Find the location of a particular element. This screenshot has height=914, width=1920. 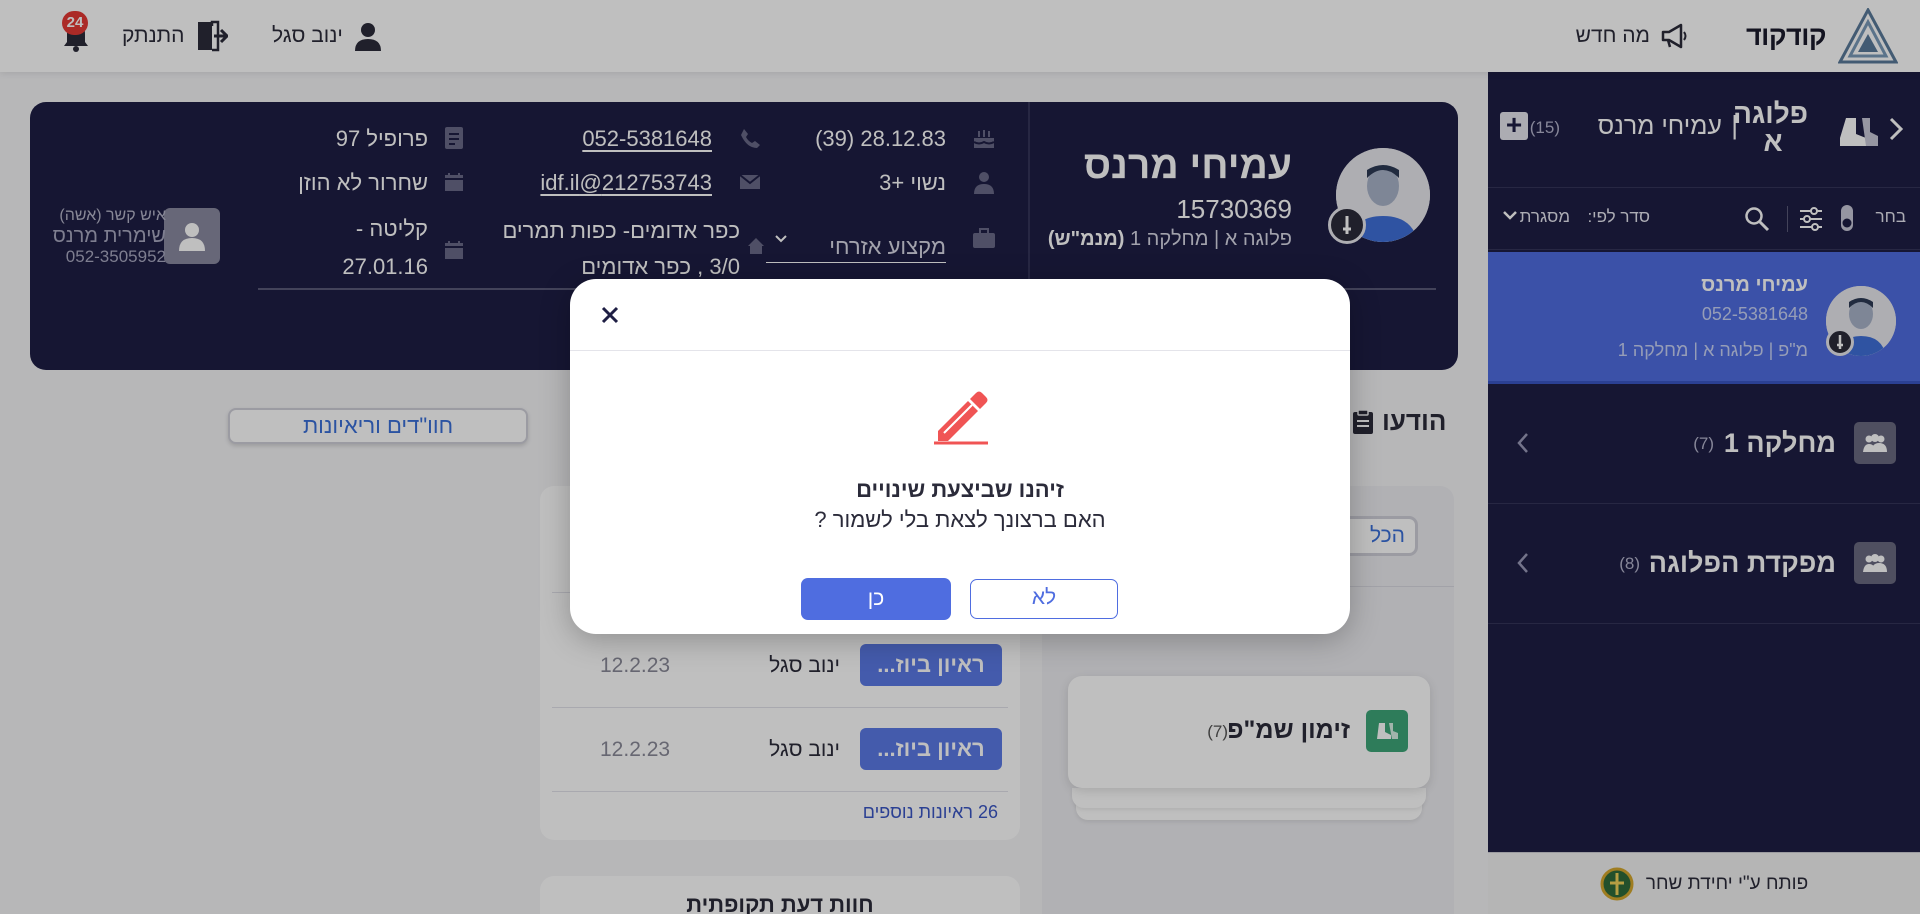

close-icon is located at coordinates (610, 315).